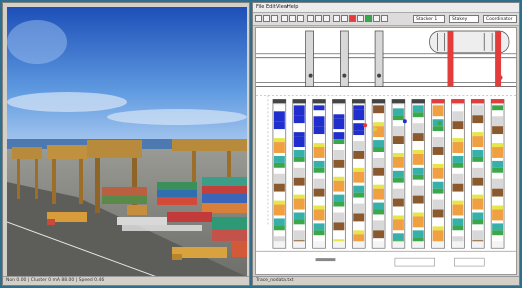 The width and height of the screenshot is (522, 288). Describe the element at coordinates (344, 18) in the screenshot. I see `play-icon` at that location.